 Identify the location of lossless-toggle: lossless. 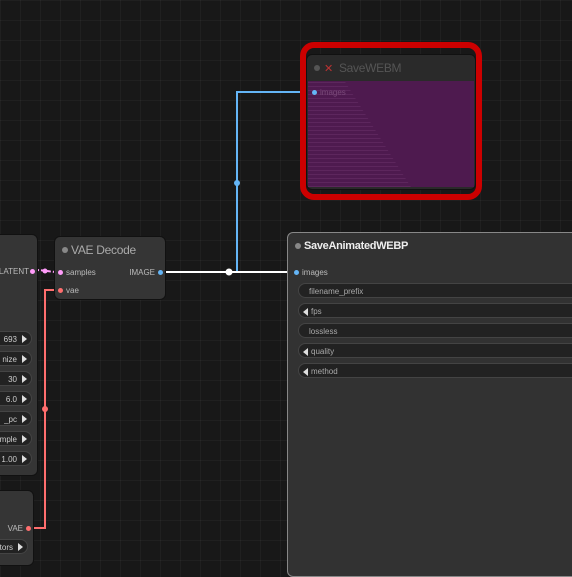
(435, 330).